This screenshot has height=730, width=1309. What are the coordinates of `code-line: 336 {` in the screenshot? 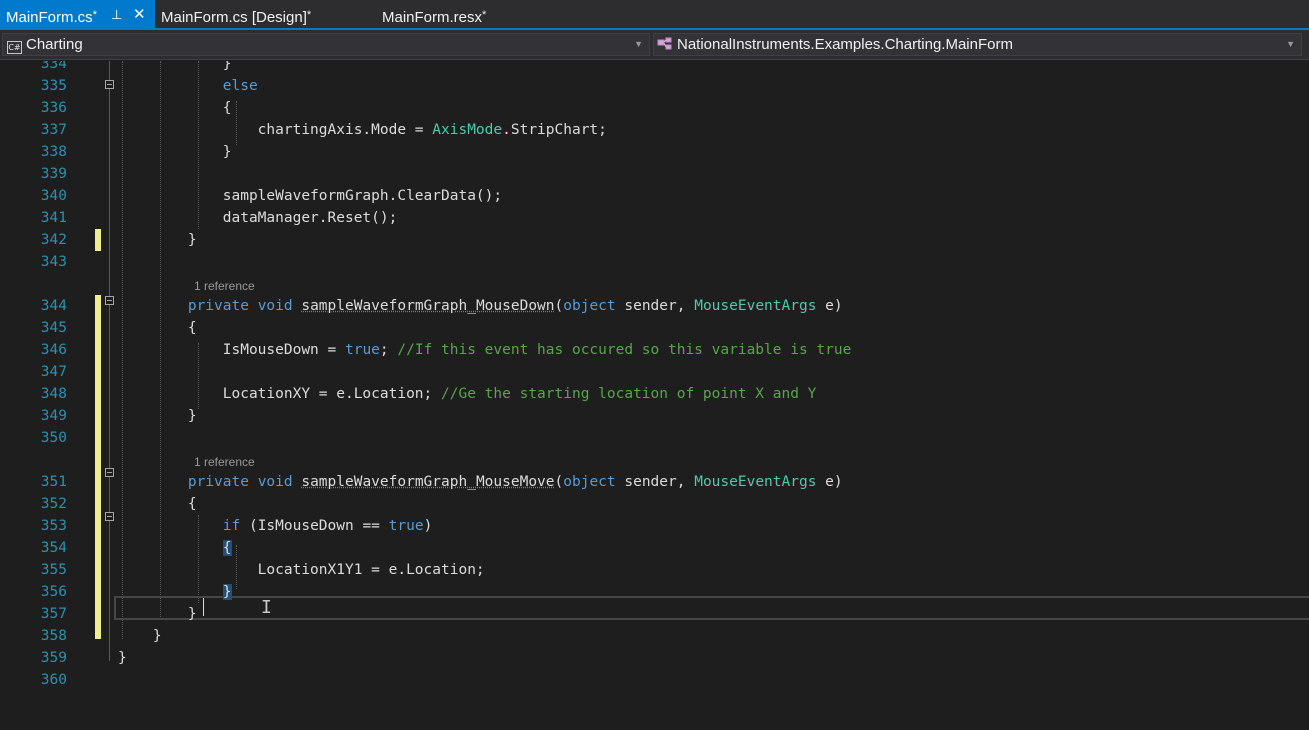 It's located at (654, 108).